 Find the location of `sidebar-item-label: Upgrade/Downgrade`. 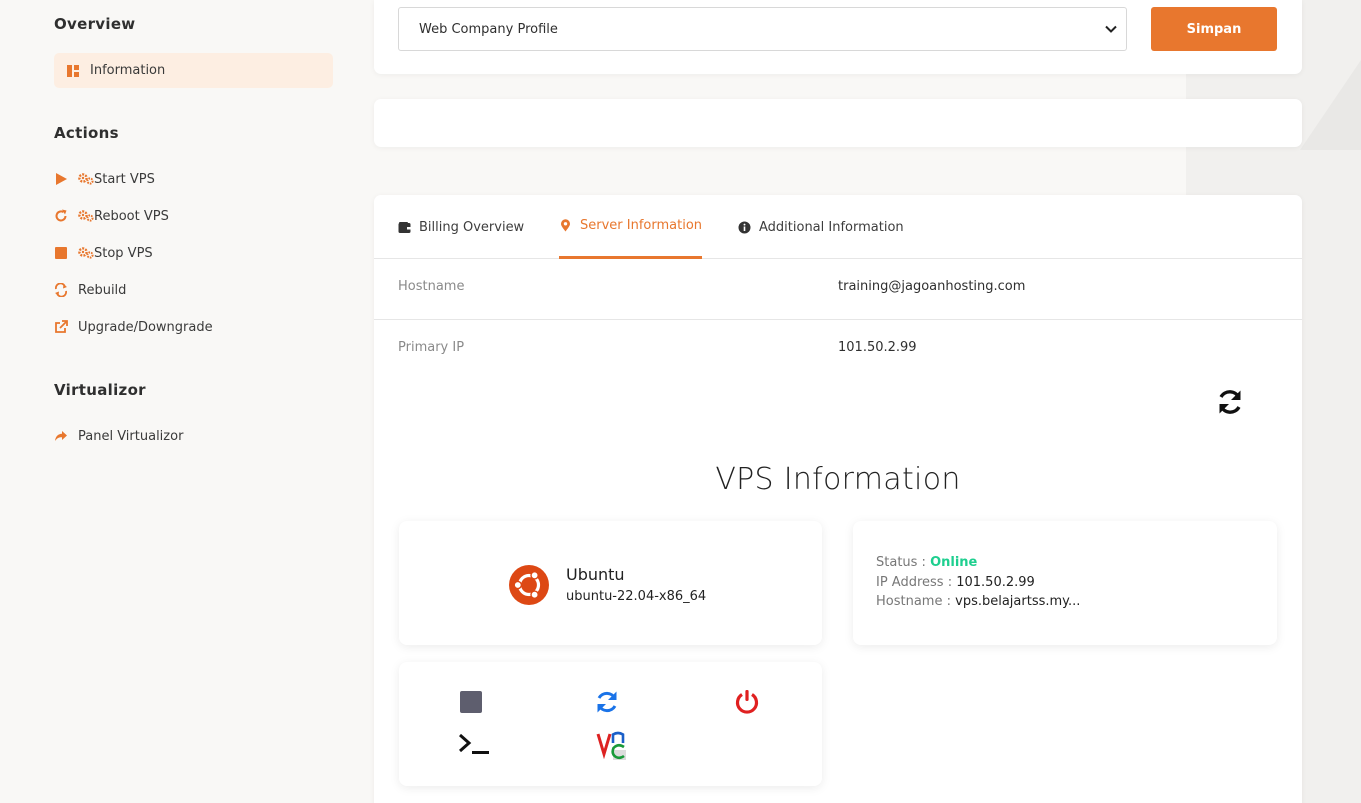

sidebar-item-label: Upgrade/Downgrade is located at coordinates (145, 327).